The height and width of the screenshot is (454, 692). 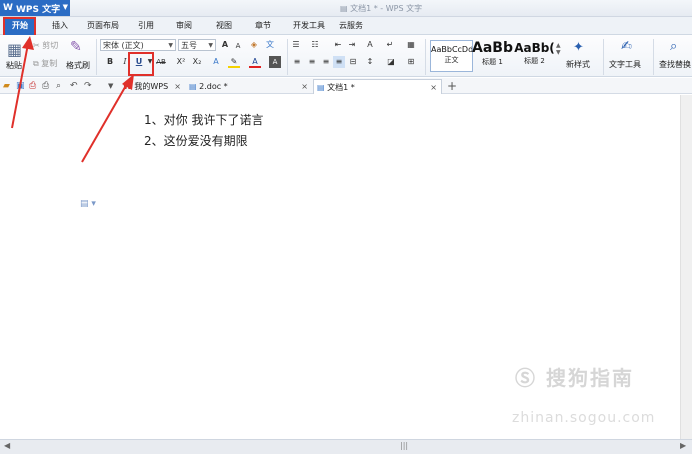 I want to click on sogou-logo-icon: Ⓢ, so click(x=526, y=378).